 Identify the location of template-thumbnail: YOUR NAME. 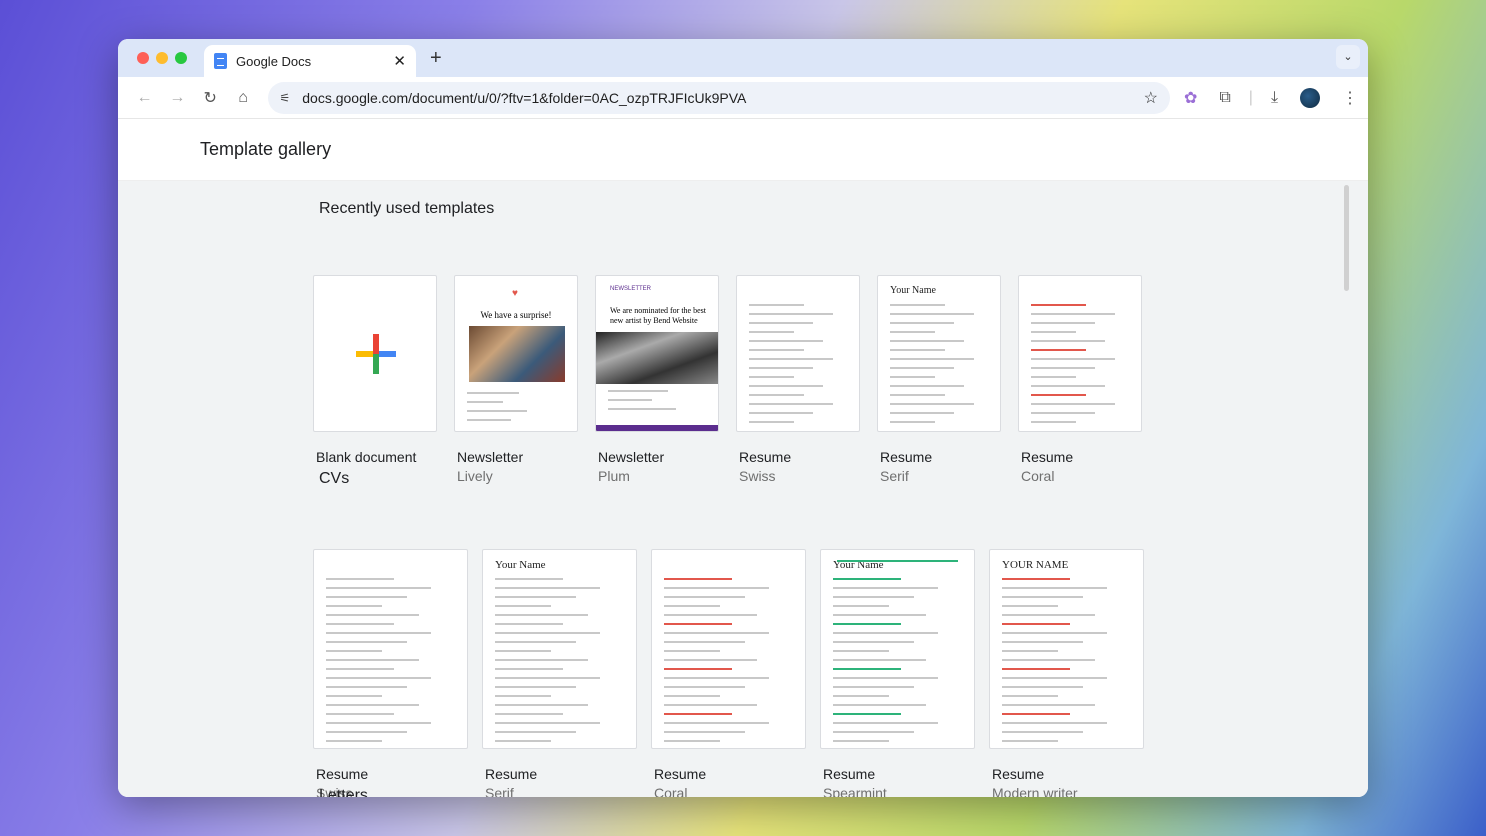
(1066, 649).